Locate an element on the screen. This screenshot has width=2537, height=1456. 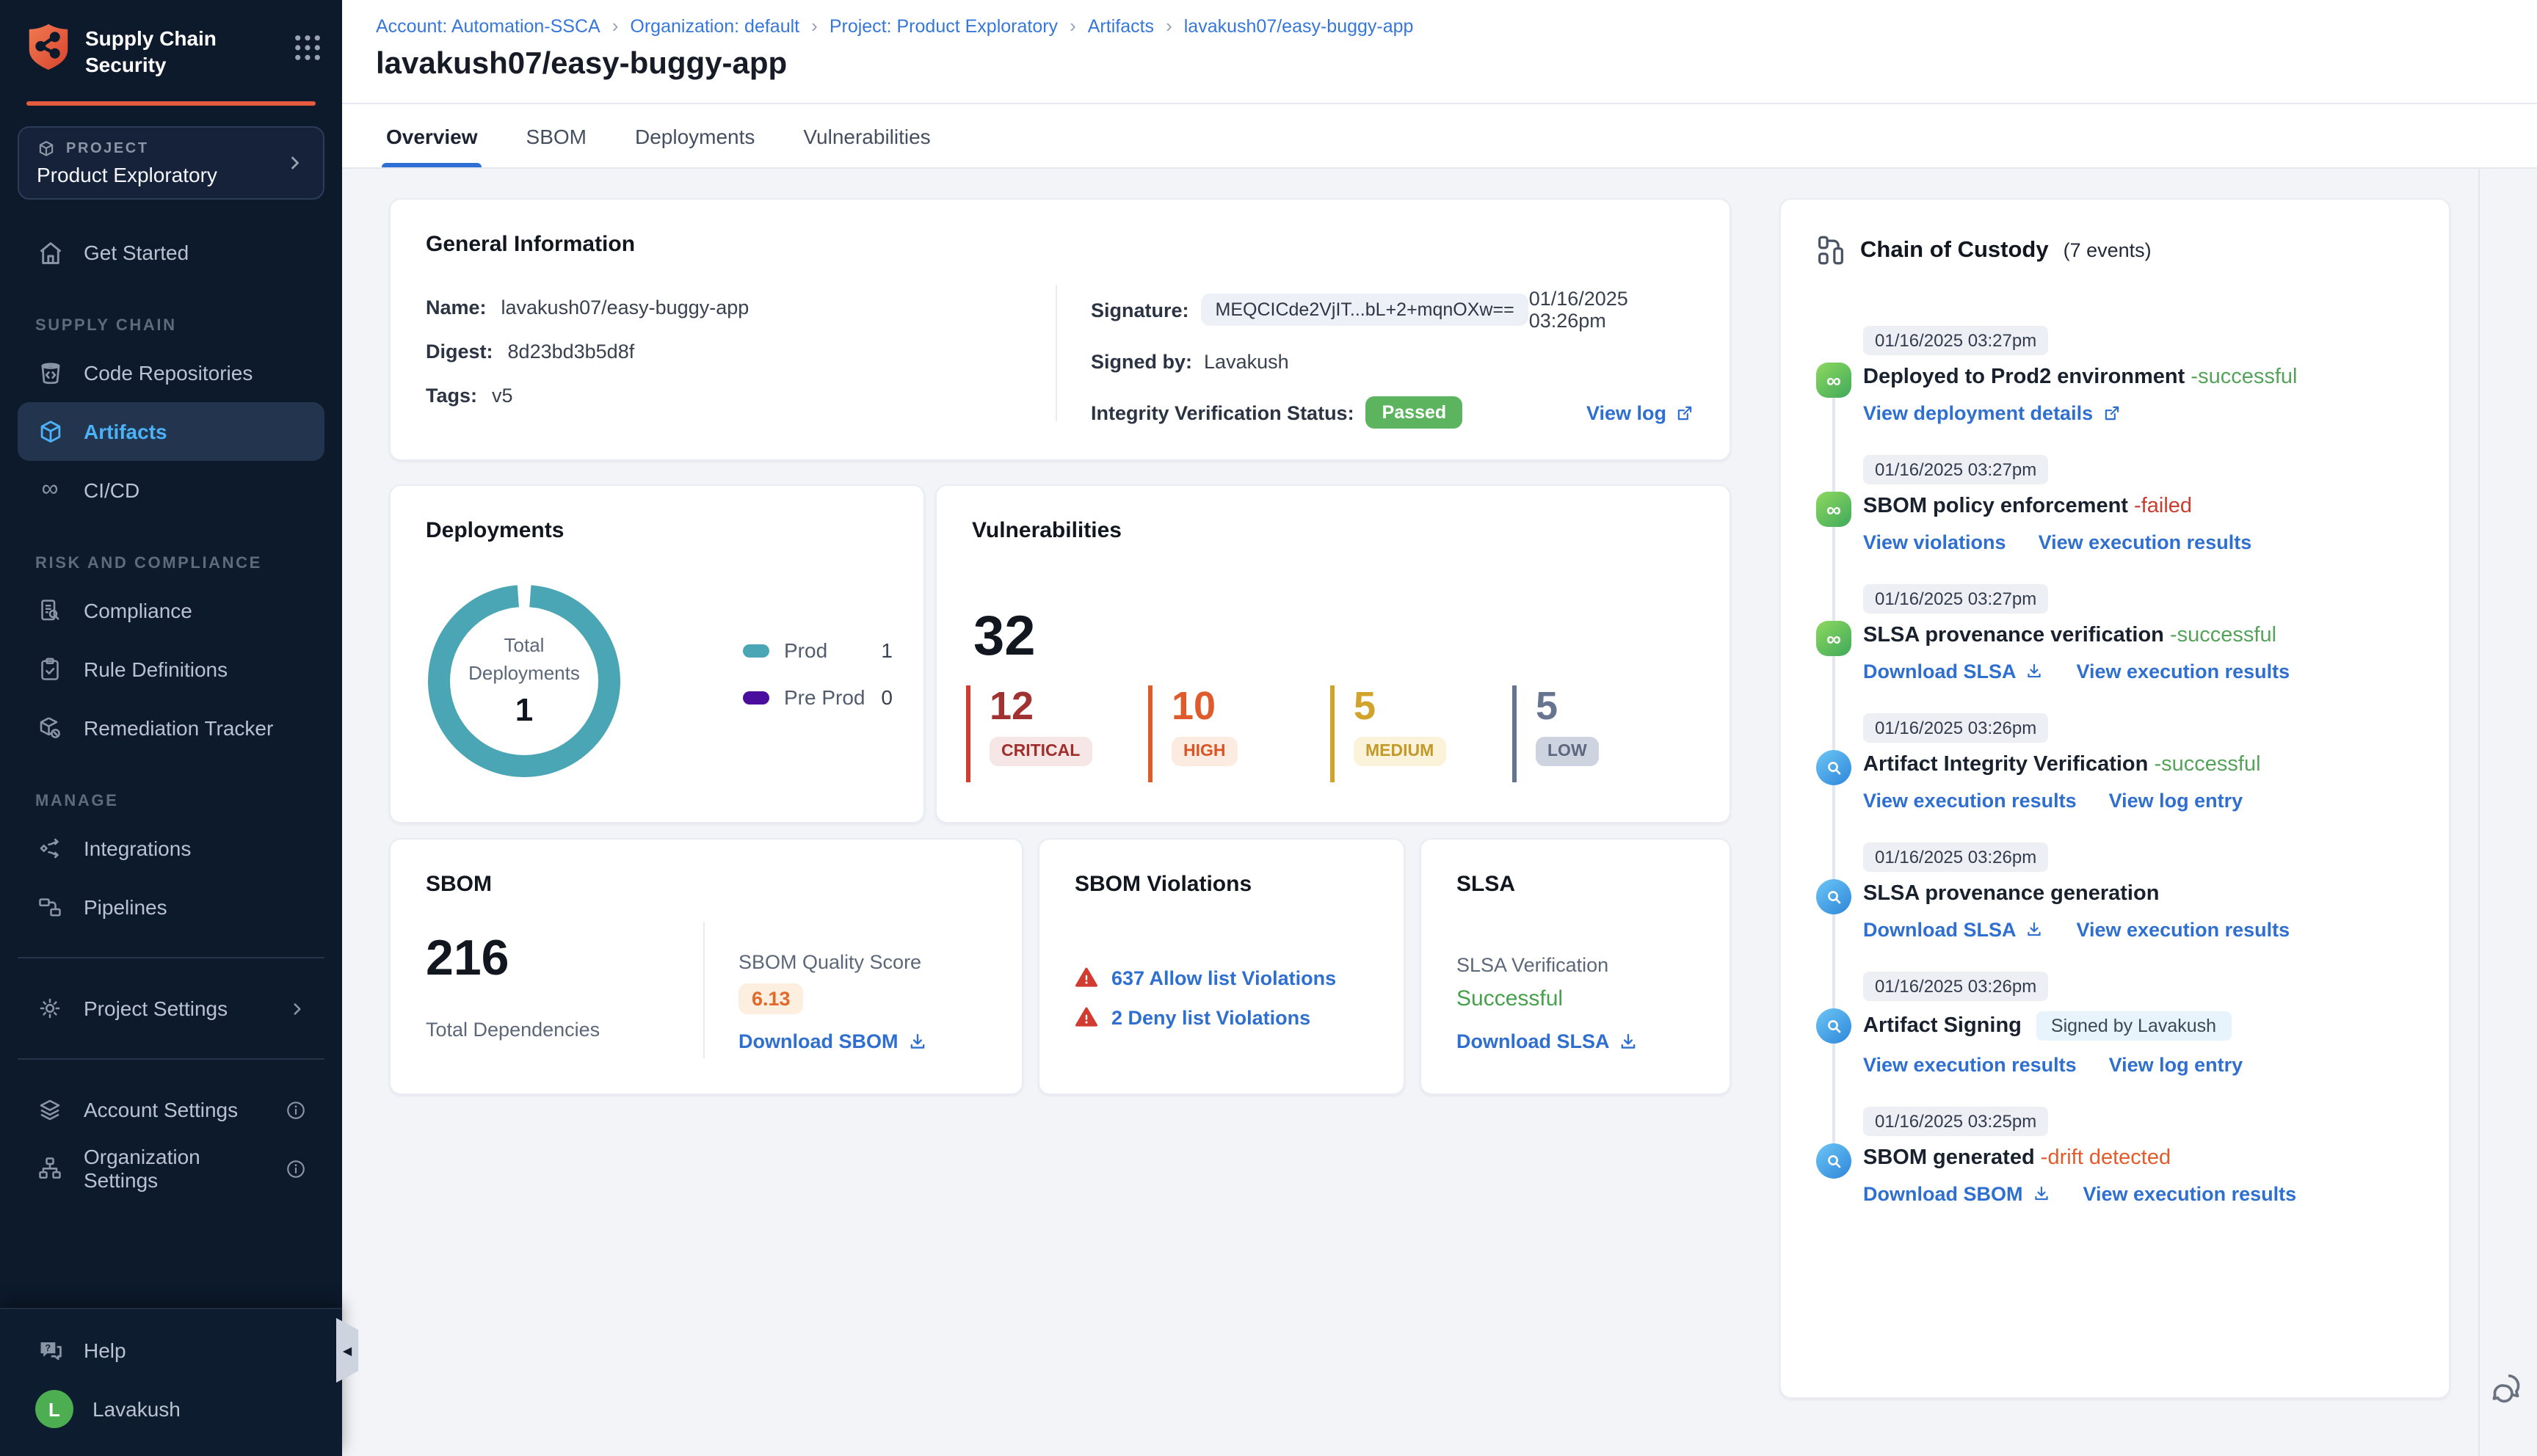
sidebar-item-code-repositories: Code Repositories is located at coordinates (171, 373).